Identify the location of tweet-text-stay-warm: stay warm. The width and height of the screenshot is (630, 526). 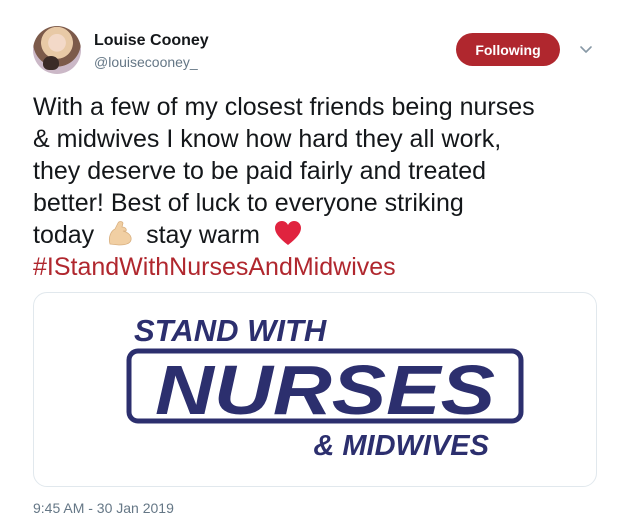
(203, 235).